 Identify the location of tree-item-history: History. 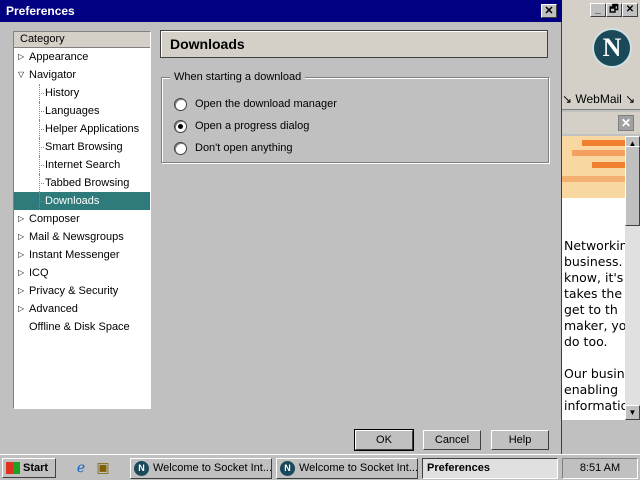
(82, 93).